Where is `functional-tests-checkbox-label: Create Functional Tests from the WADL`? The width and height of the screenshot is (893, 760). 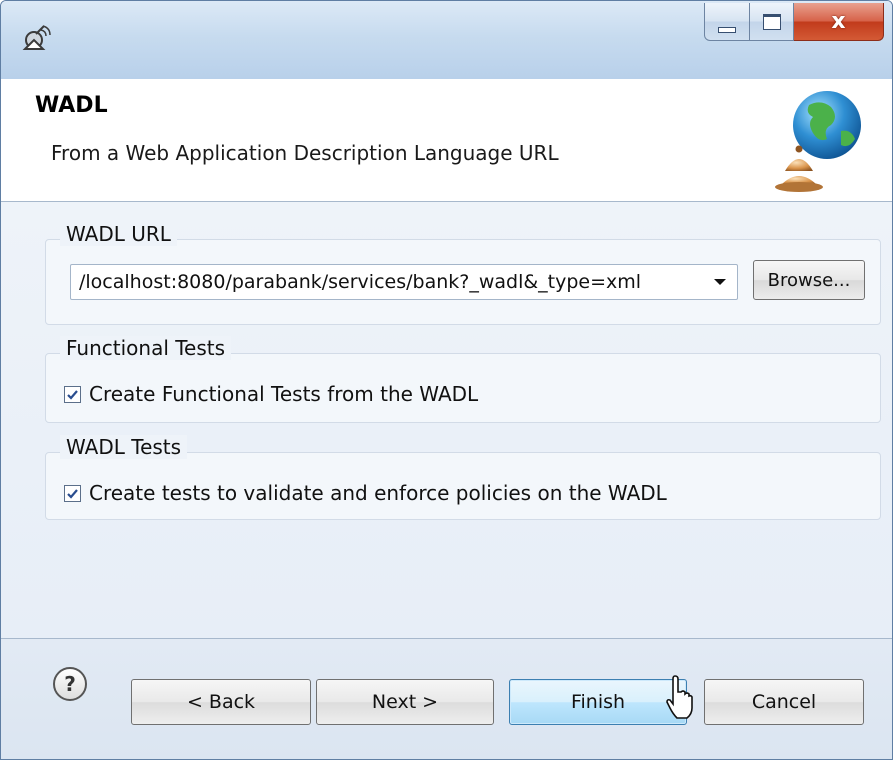 functional-tests-checkbox-label: Create Functional Tests from the WADL is located at coordinates (283, 394).